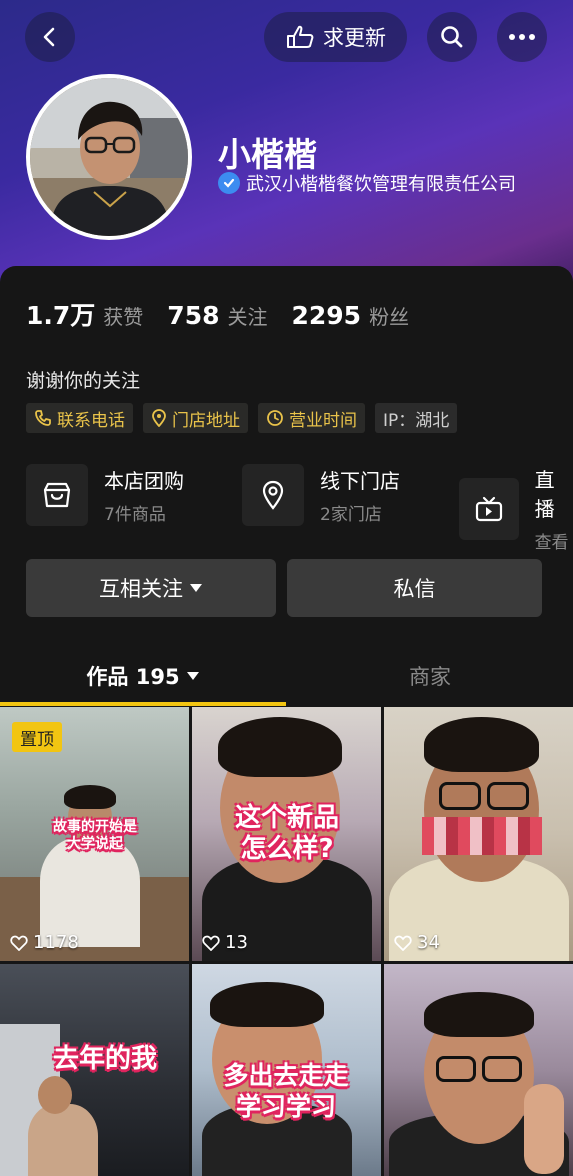  What do you see at coordinates (287, 849) in the screenshot?
I see `caption-line: 怎么样?` at bounding box center [287, 849].